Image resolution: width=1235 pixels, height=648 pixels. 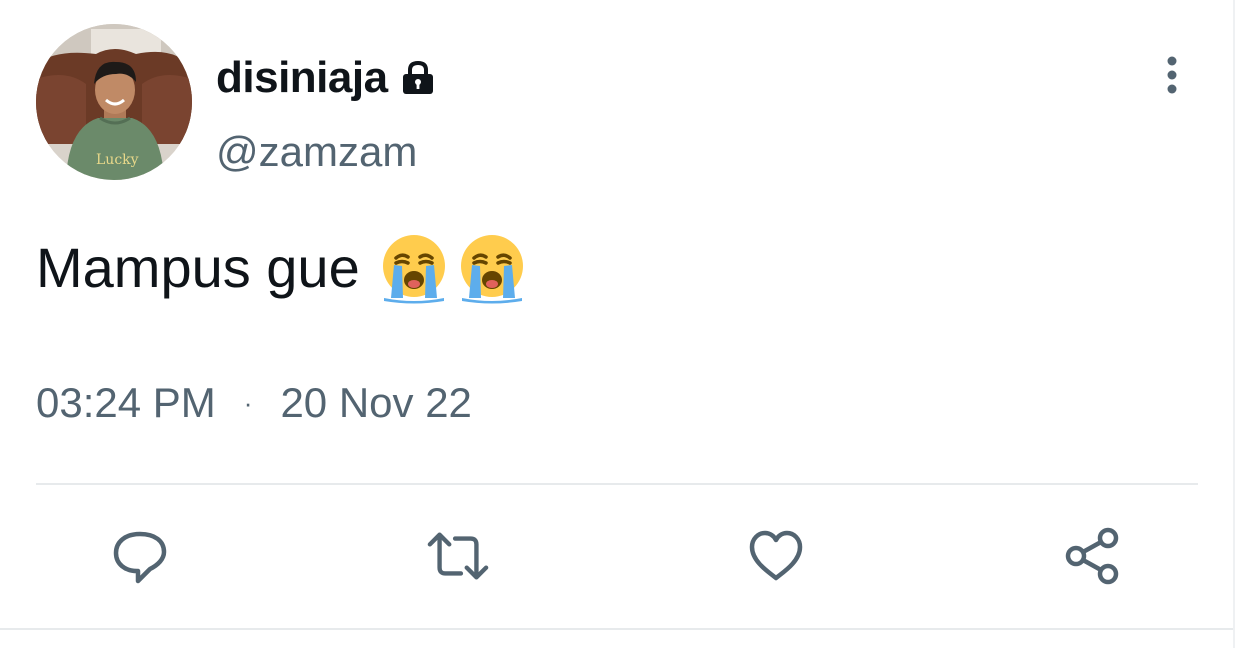 I want to click on more-vertical-icon, so click(x=1172, y=75).